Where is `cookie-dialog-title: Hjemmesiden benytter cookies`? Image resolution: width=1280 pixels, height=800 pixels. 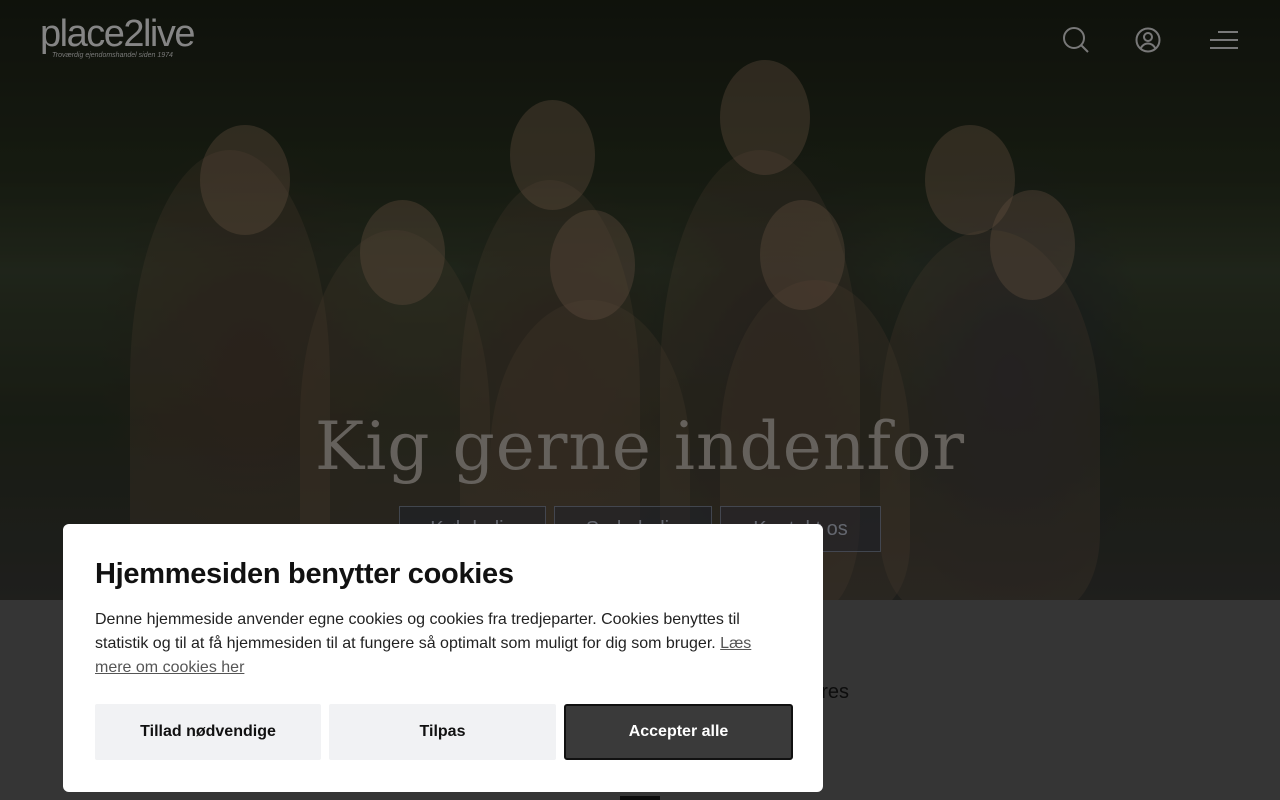 cookie-dialog-title: Hjemmesiden benytter cookies is located at coordinates (304, 574).